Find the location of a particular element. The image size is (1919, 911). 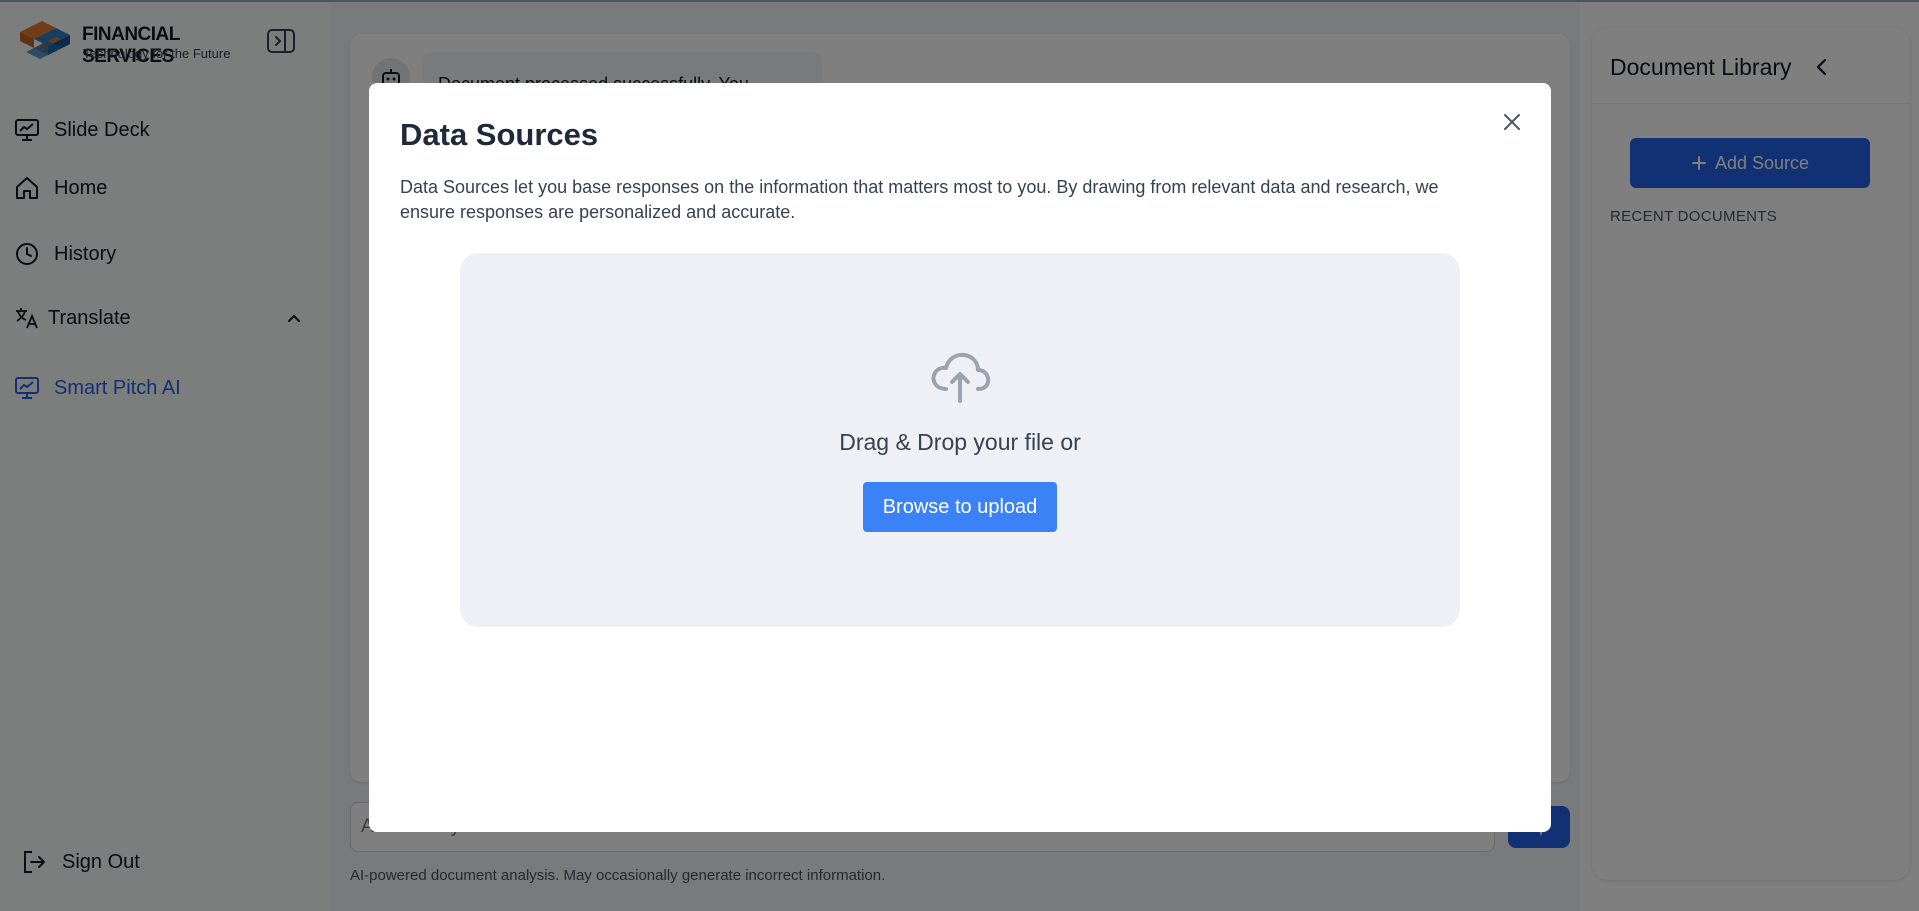

close-modal-button is located at coordinates (1512, 122).